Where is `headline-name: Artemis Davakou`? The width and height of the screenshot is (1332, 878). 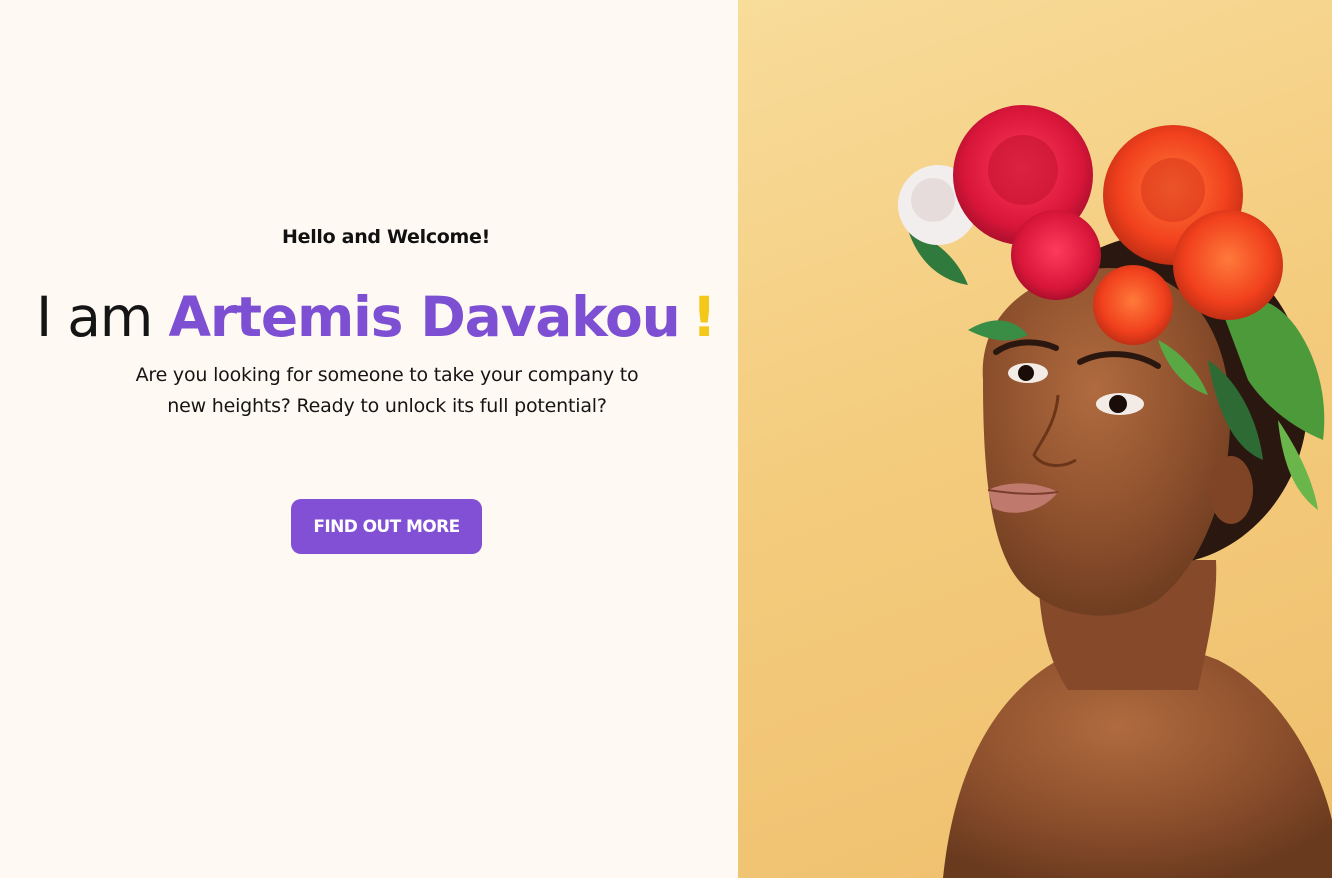 headline-name: Artemis Davakou is located at coordinates (424, 317).